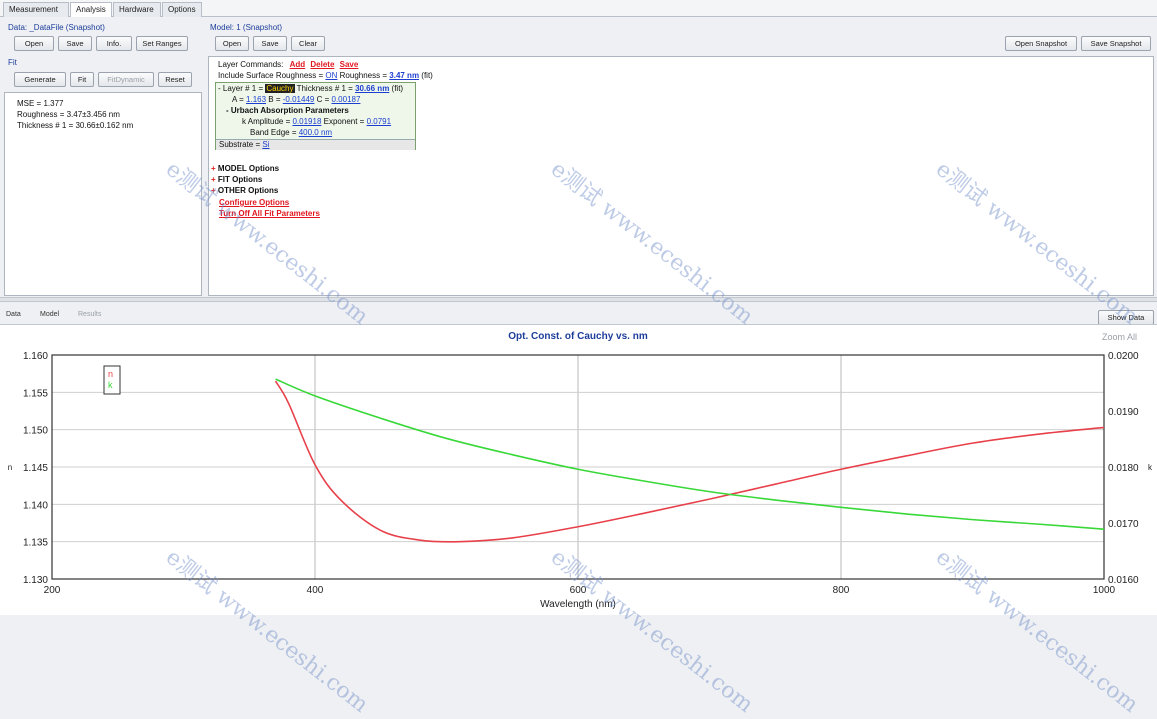  What do you see at coordinates (10, 467) in the screenshot?
I see `y-left-axis-label: n` at bounding box center [10, 467].